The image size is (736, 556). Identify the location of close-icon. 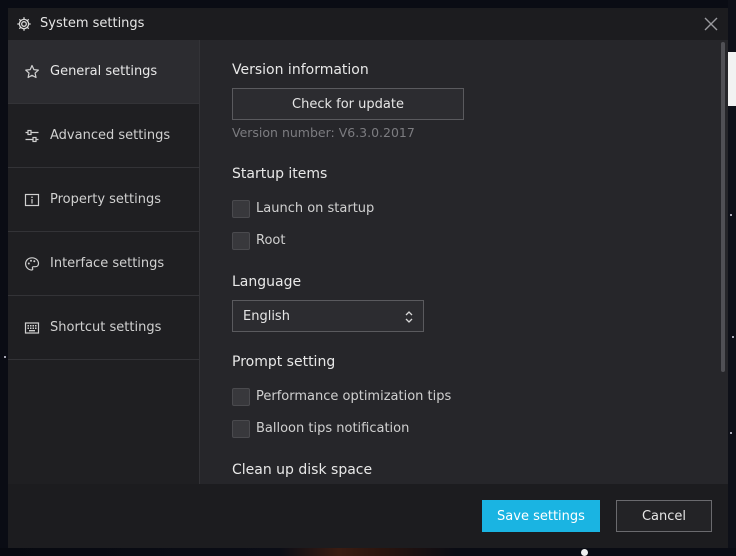
(711, 24).